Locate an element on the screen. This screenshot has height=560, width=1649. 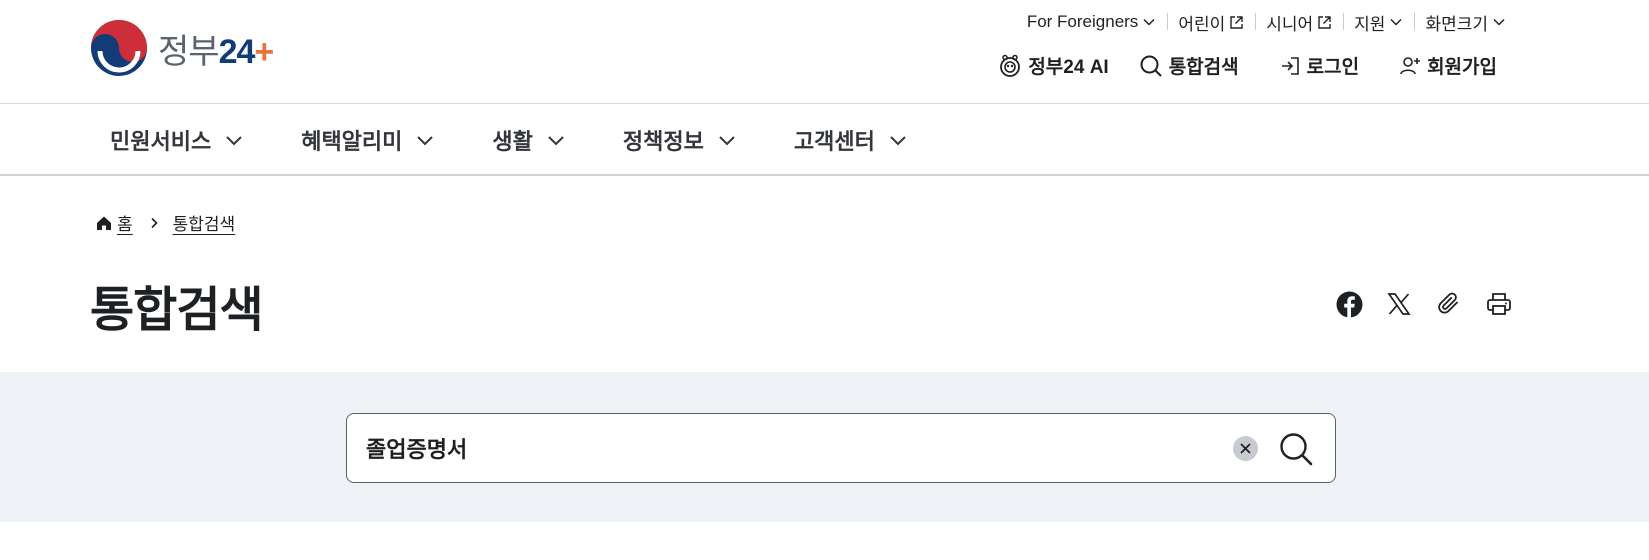
site-logo: 정부24+ is located at coordinates (182, 48).